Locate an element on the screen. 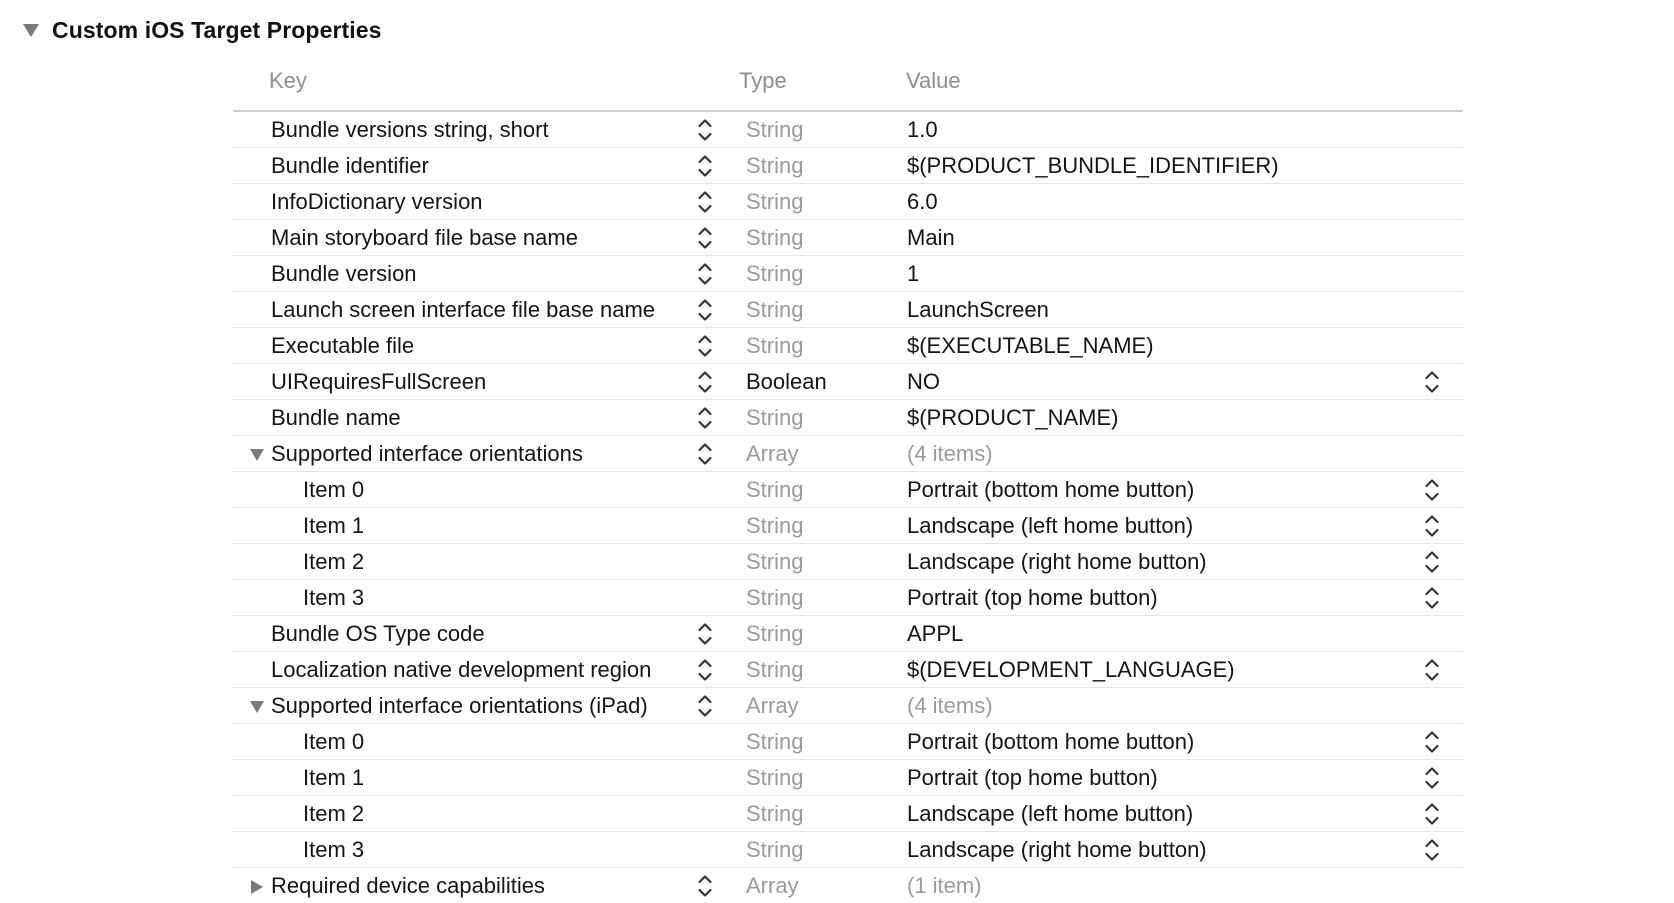 This screenshot has width=1674, height=903. key-cell: Localization native development region is located at coordinates (461, 669).